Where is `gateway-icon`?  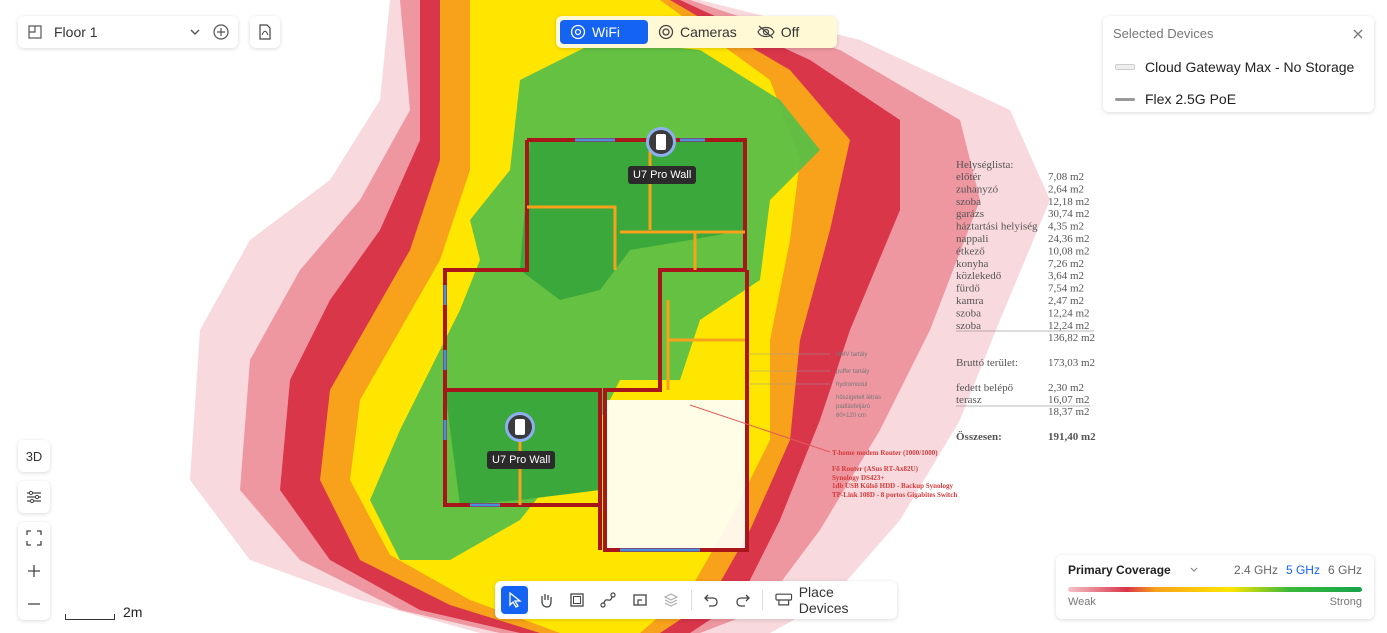
gateway-icon is located at coordinates (1125, 67).